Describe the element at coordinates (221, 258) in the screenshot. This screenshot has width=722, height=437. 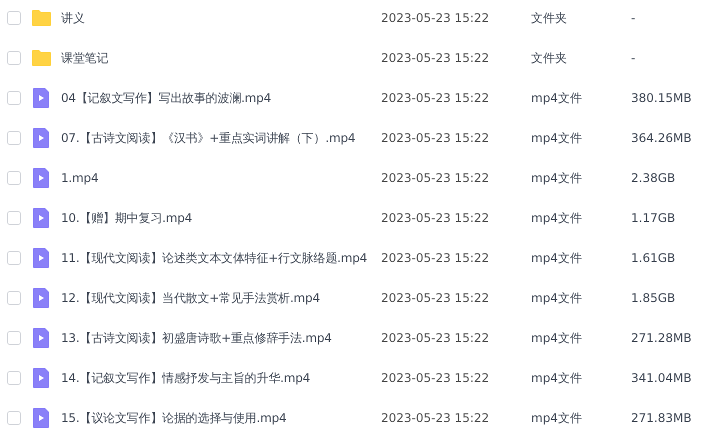
I see `file-name: 11.【现代文阅读】论述类文本文体特征+行文脉络题.mp4` at that location.